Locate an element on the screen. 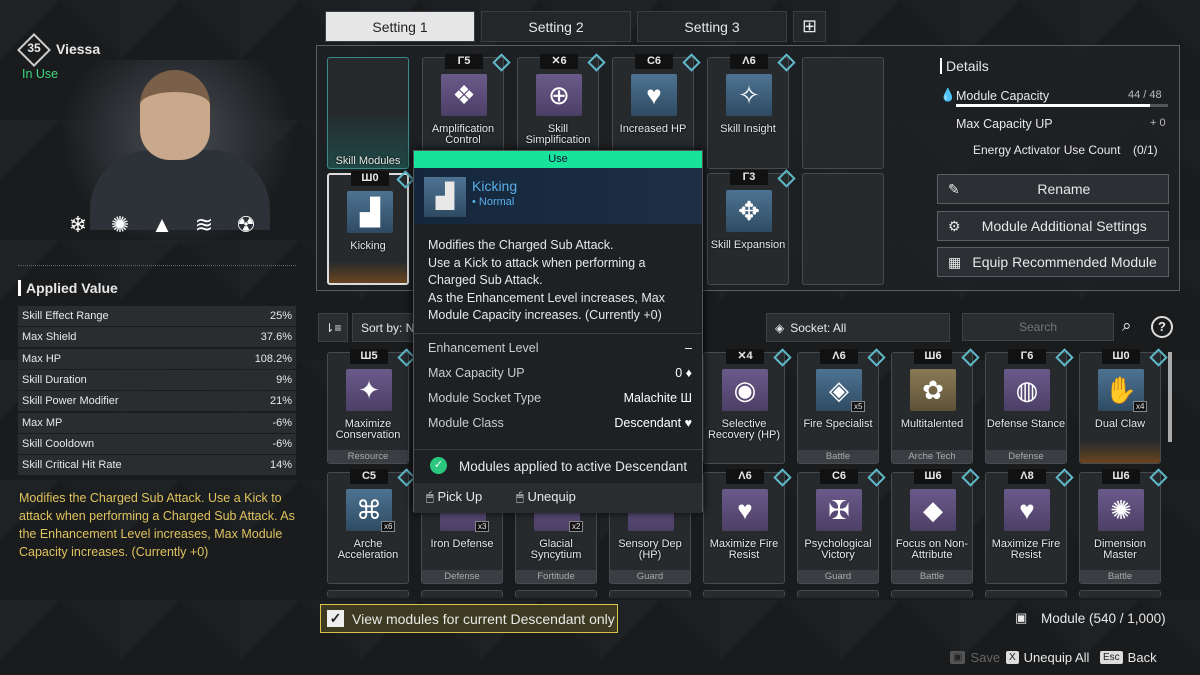 The image size is (1200, 675). scrollbar is located at coordinates (1170, 397).